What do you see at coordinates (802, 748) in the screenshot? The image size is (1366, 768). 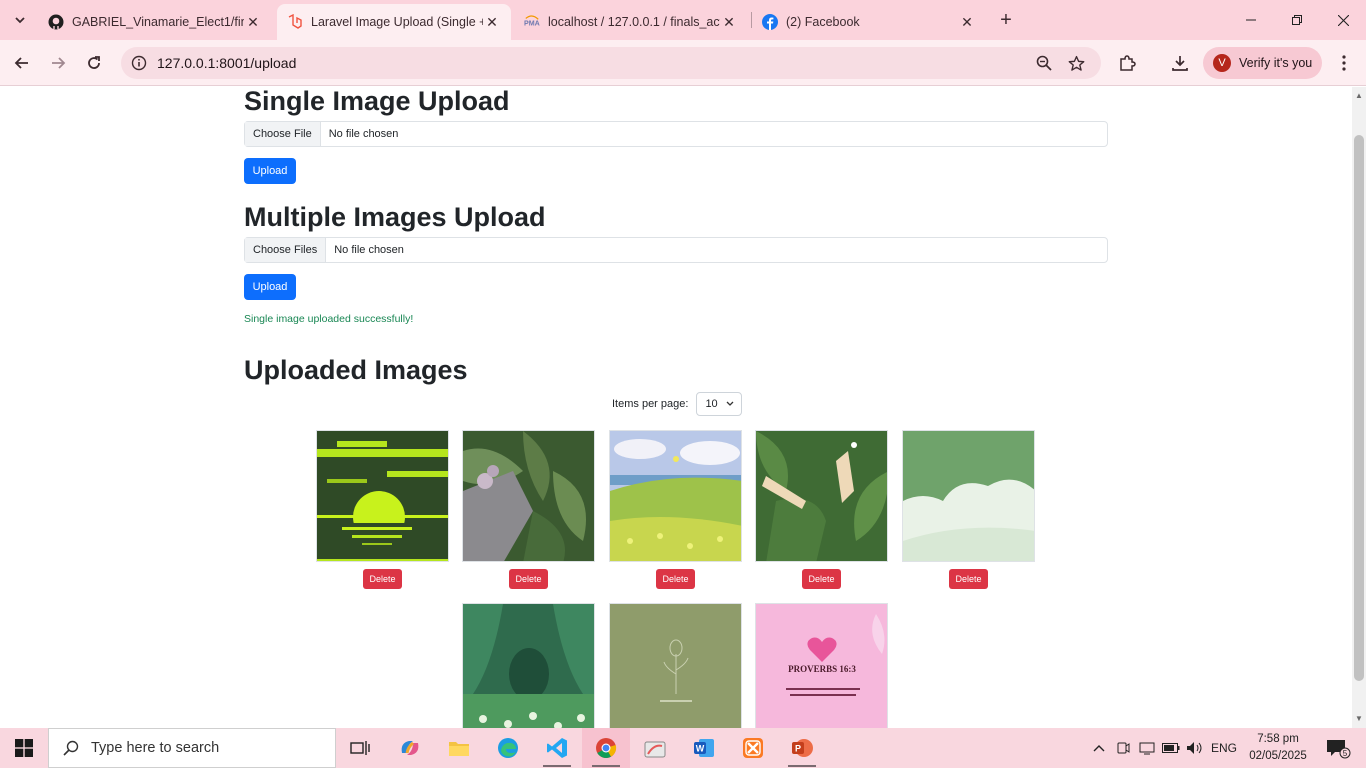 I see `powerpoint-icon: P` at bounding box center [802, 748].